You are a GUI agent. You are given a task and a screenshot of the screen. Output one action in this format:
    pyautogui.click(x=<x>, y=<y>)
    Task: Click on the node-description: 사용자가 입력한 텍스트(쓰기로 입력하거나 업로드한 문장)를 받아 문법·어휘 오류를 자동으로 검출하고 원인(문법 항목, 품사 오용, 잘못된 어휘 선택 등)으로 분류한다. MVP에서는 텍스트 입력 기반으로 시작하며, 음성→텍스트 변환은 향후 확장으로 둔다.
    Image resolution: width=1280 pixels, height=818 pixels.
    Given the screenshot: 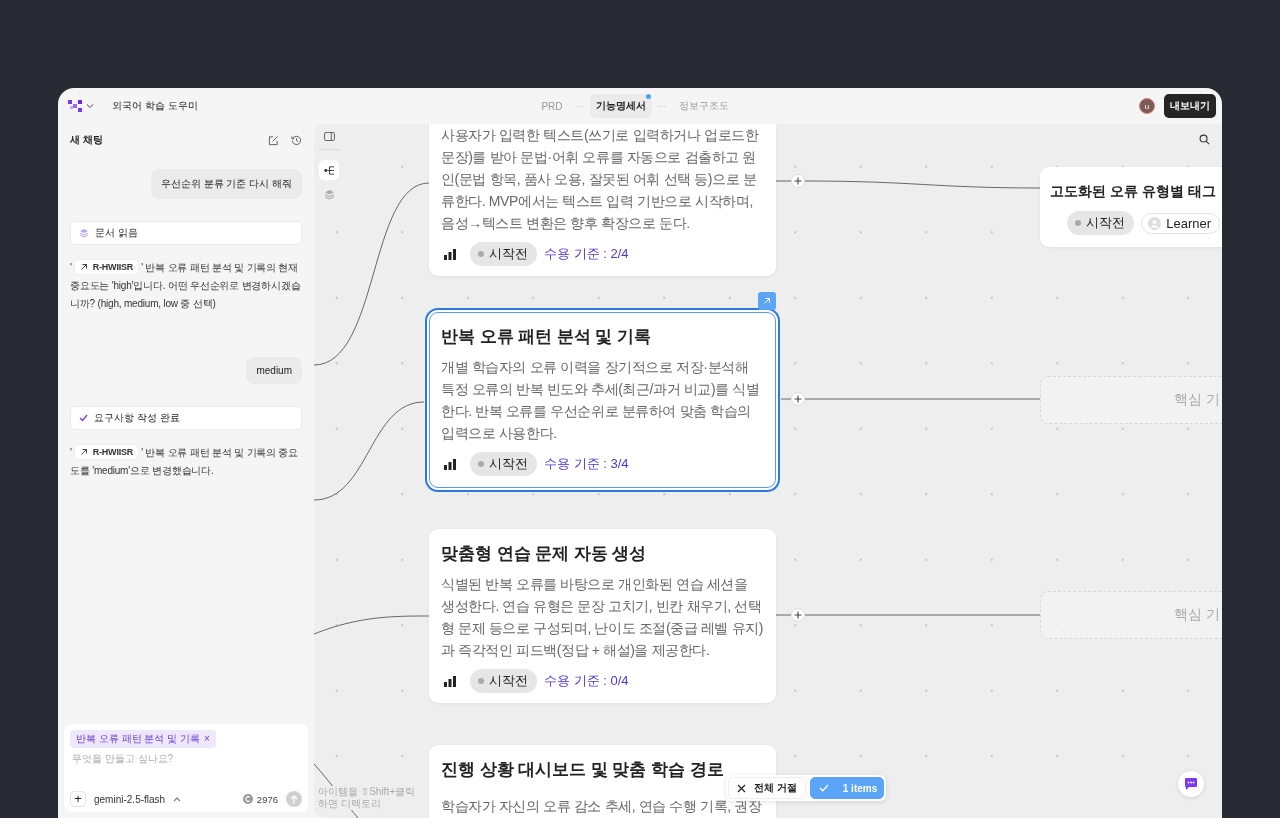 What is the action you would take?
    pyautogui.click(x=600, y=179)
    